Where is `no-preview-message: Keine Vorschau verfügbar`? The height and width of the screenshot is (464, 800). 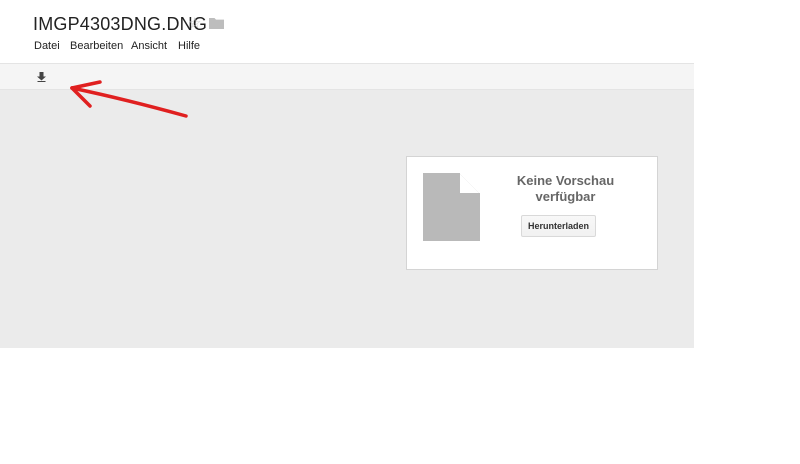
no-preview-message: Keine Vorschau verfügbar is located at coordinates (565, 189).